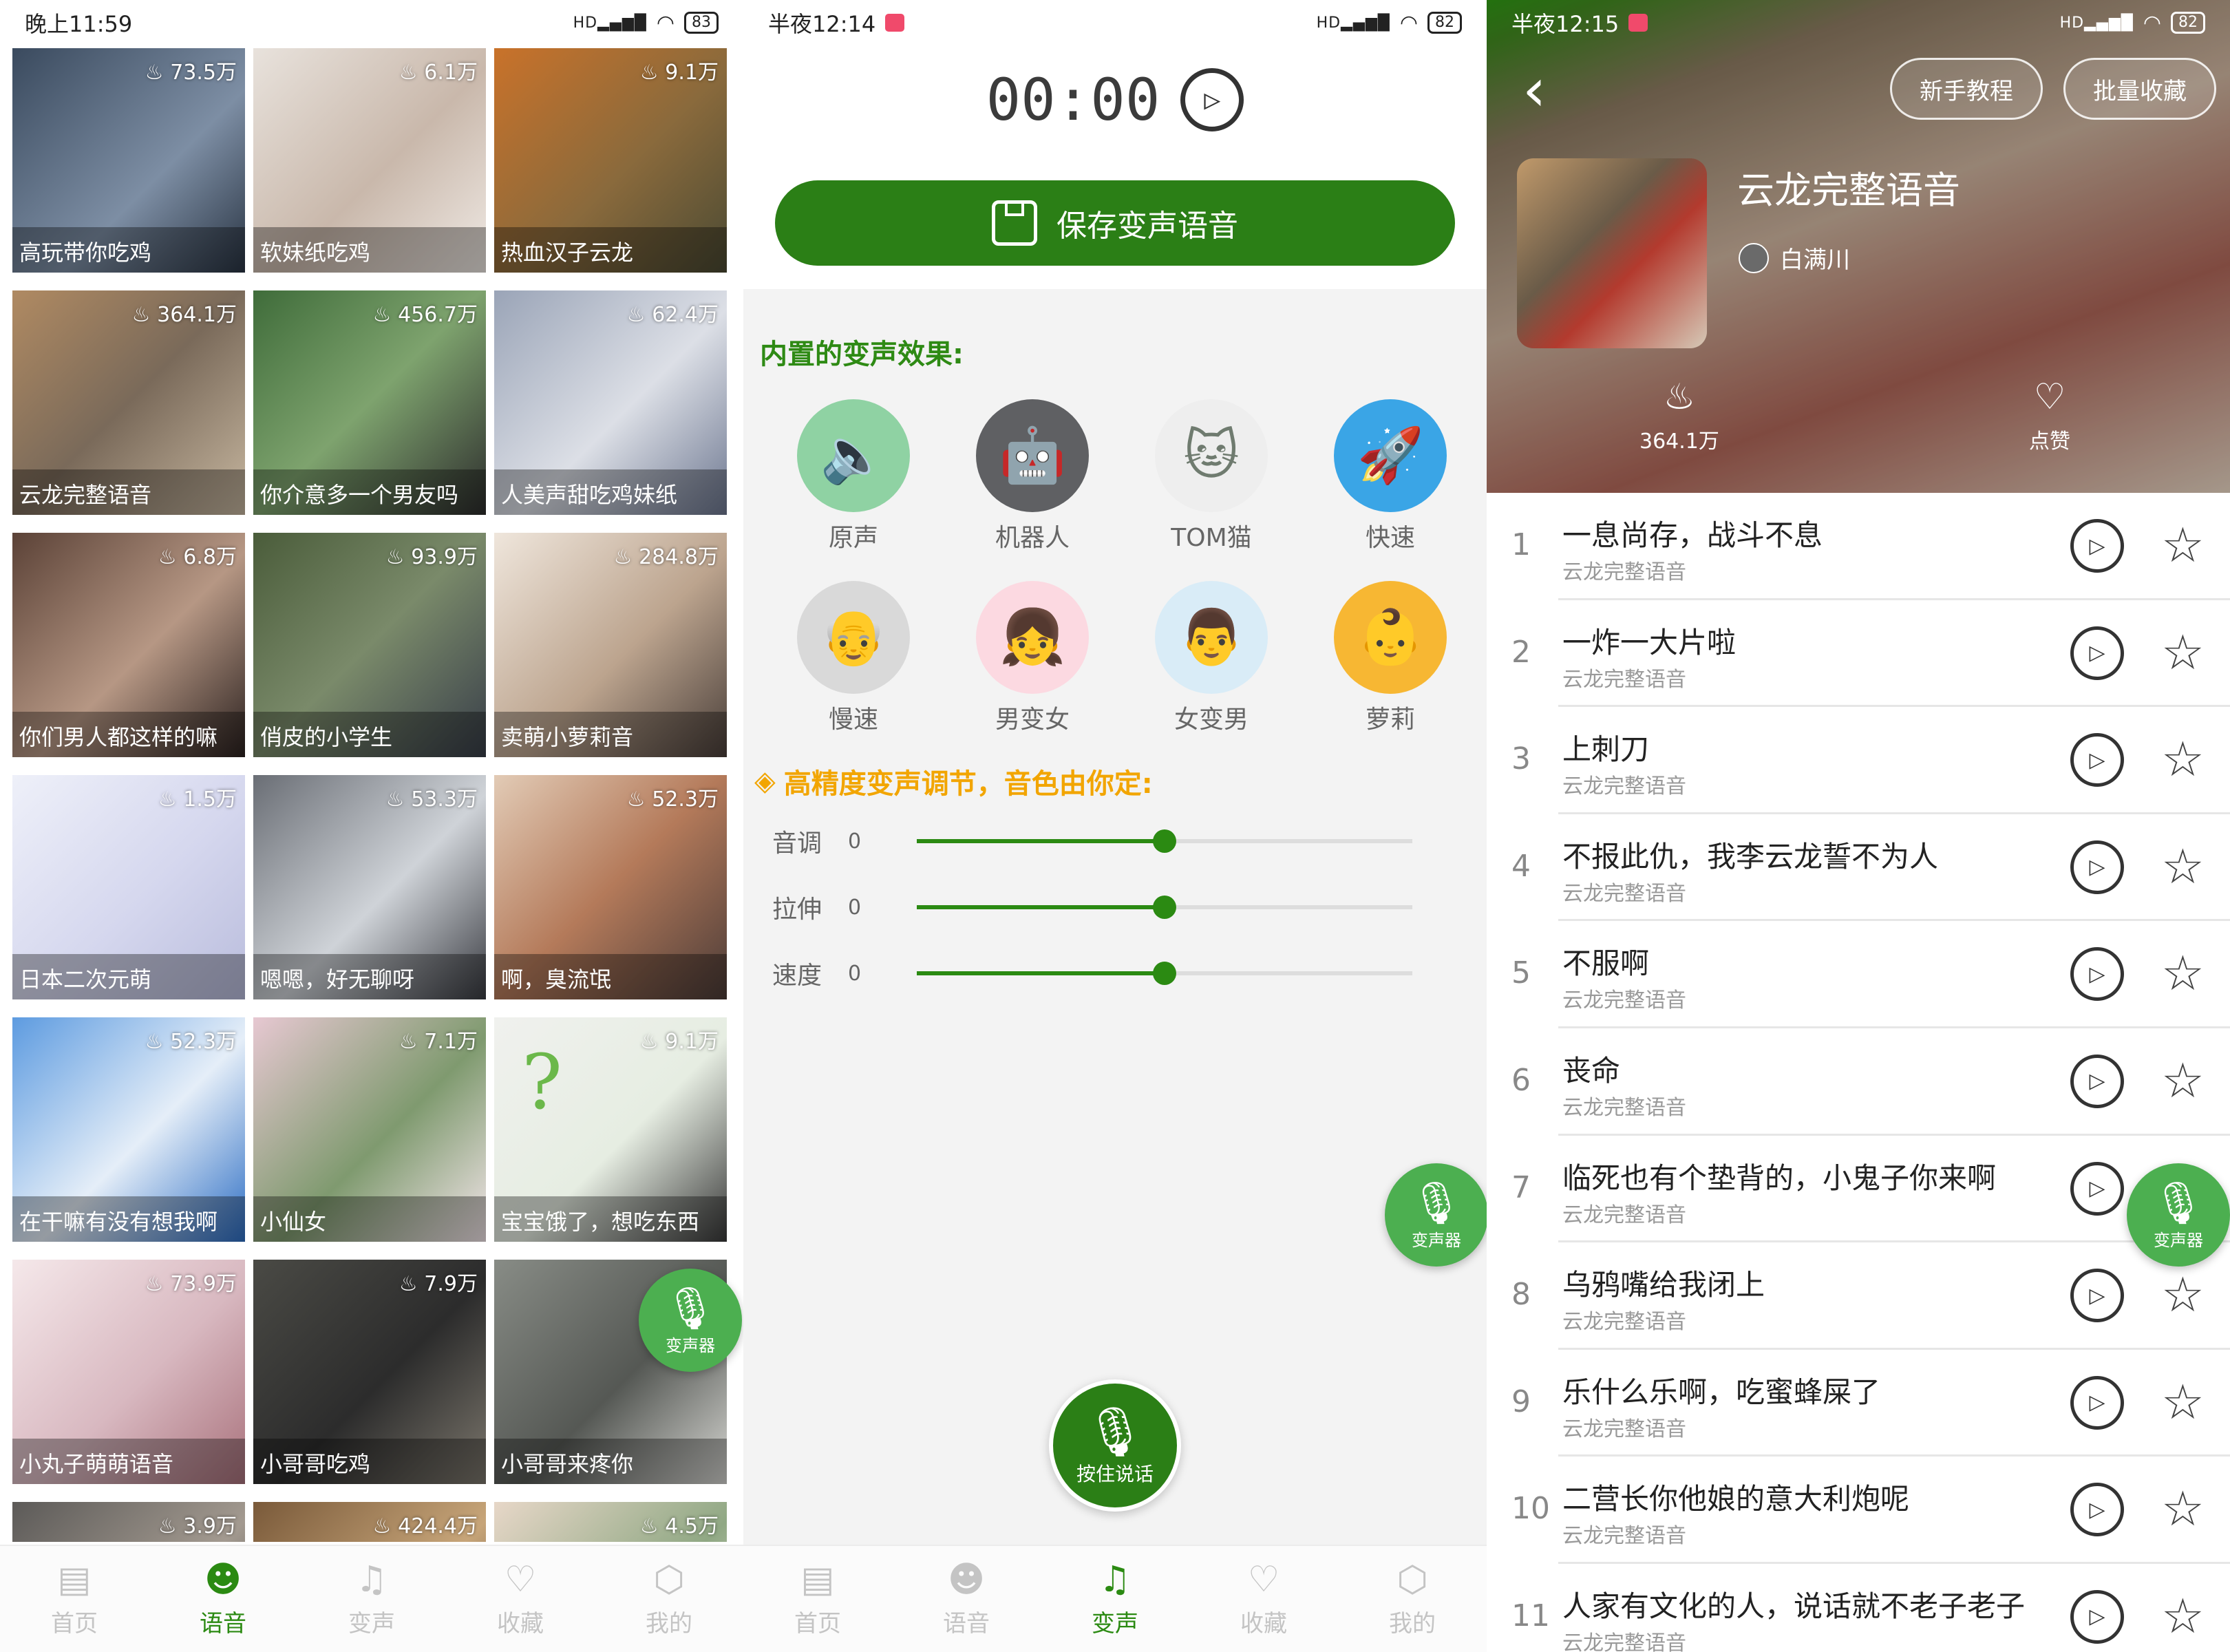 Image resolution: width=2230 pixels, height=1652 pixels. What do you see at coordinates (128, 160) in the screenshot?
I see `voice-card: ♨ 73.5万 高玩带你吃鸡` at bounding box center [128, 160].